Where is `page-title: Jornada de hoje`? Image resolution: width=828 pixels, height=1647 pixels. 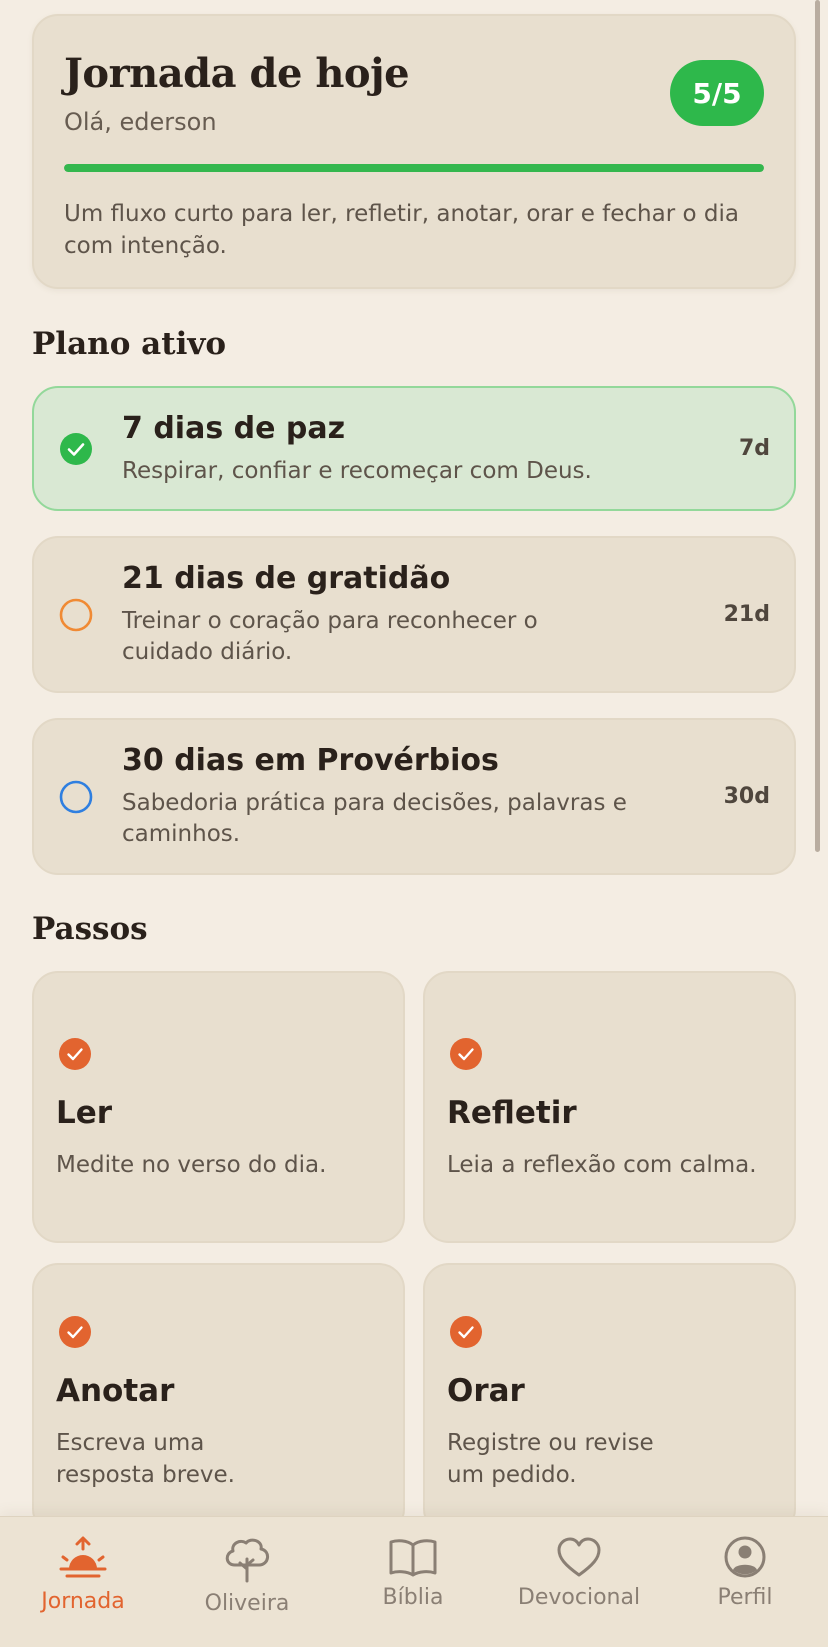 page-title: Jornada de hoje is located at coordinates (237, 73).